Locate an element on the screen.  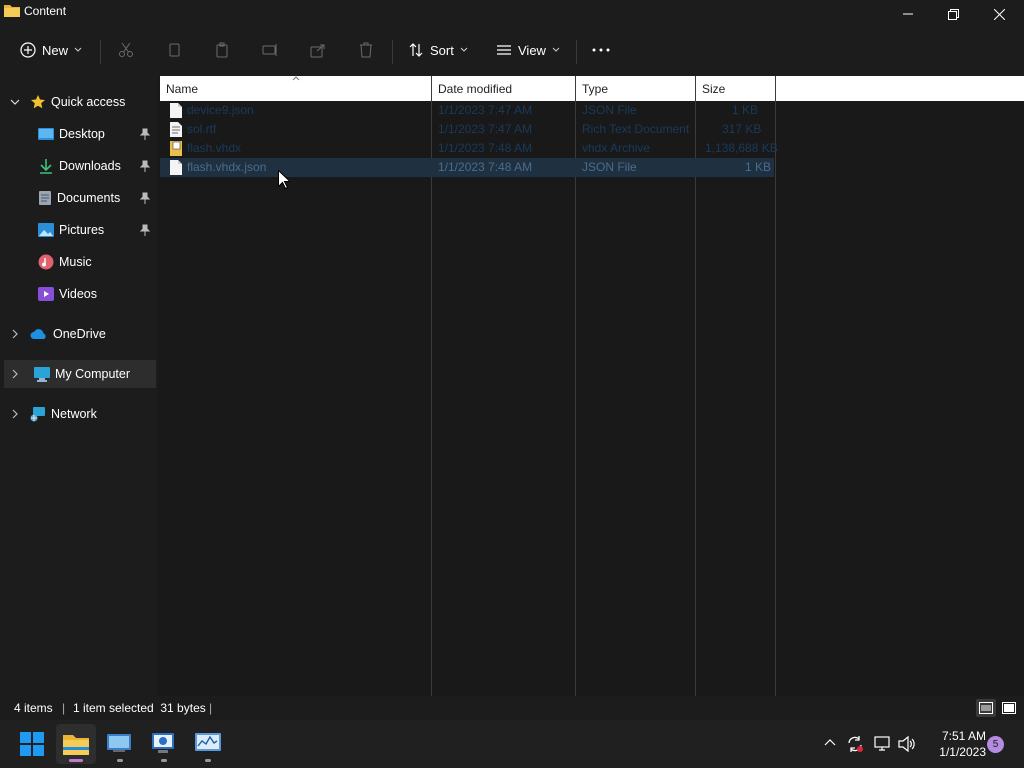
sidebar-item-label: Music is located at coordinates (75, 262).